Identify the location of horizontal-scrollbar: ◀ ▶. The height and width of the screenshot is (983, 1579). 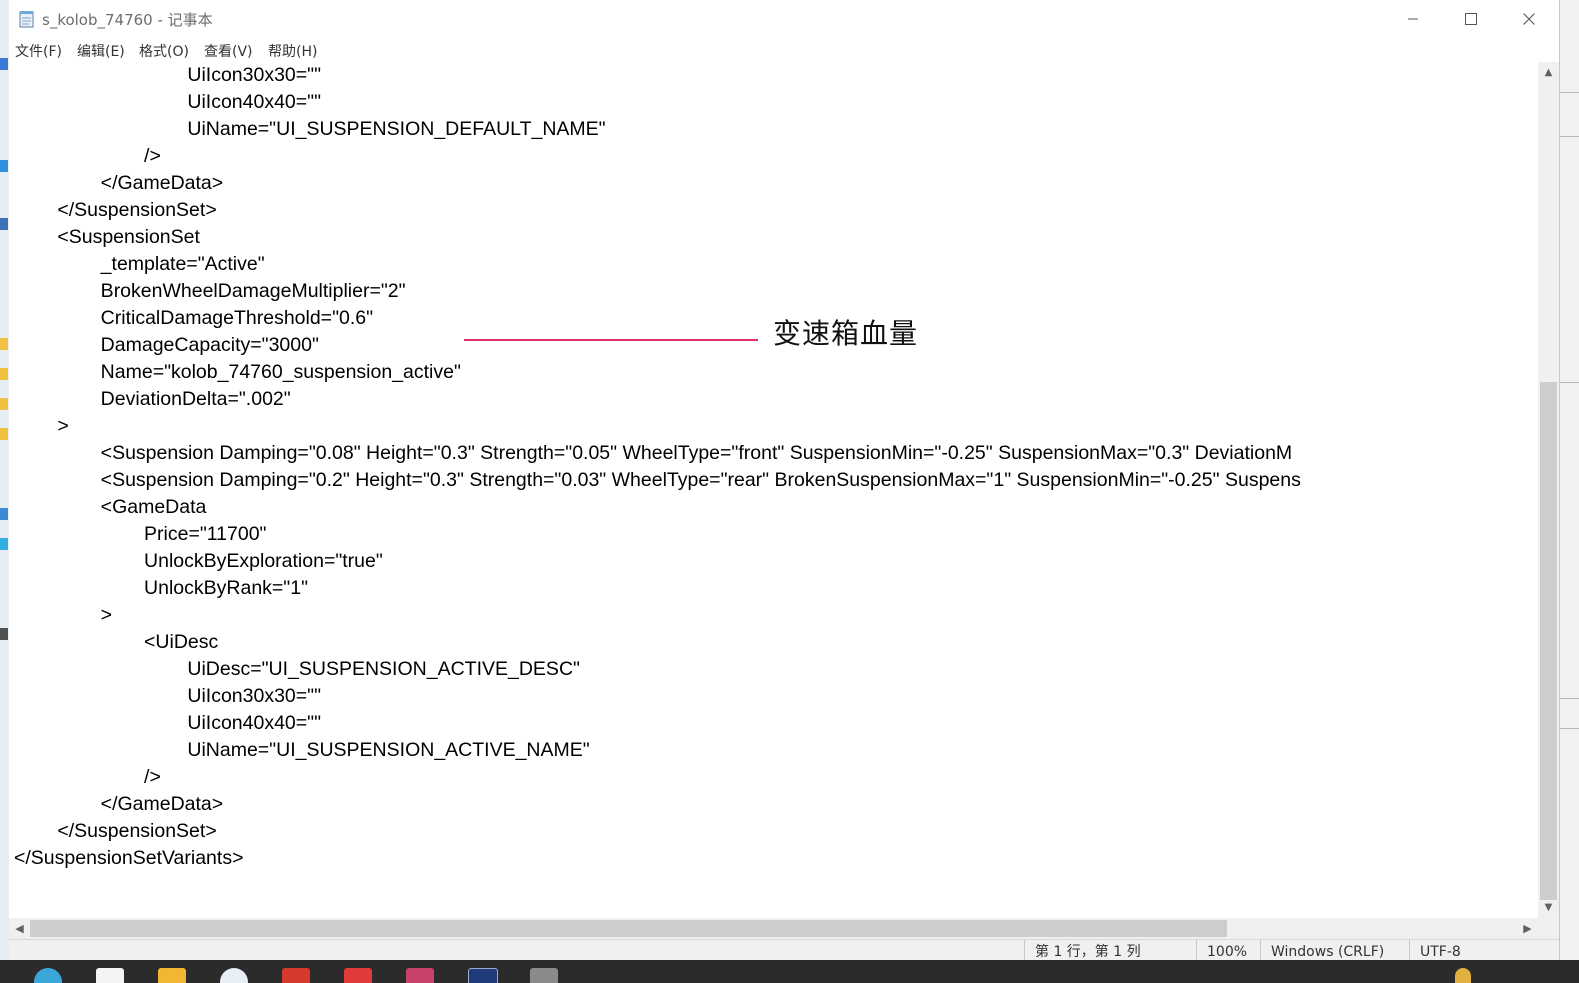
(773, 928).